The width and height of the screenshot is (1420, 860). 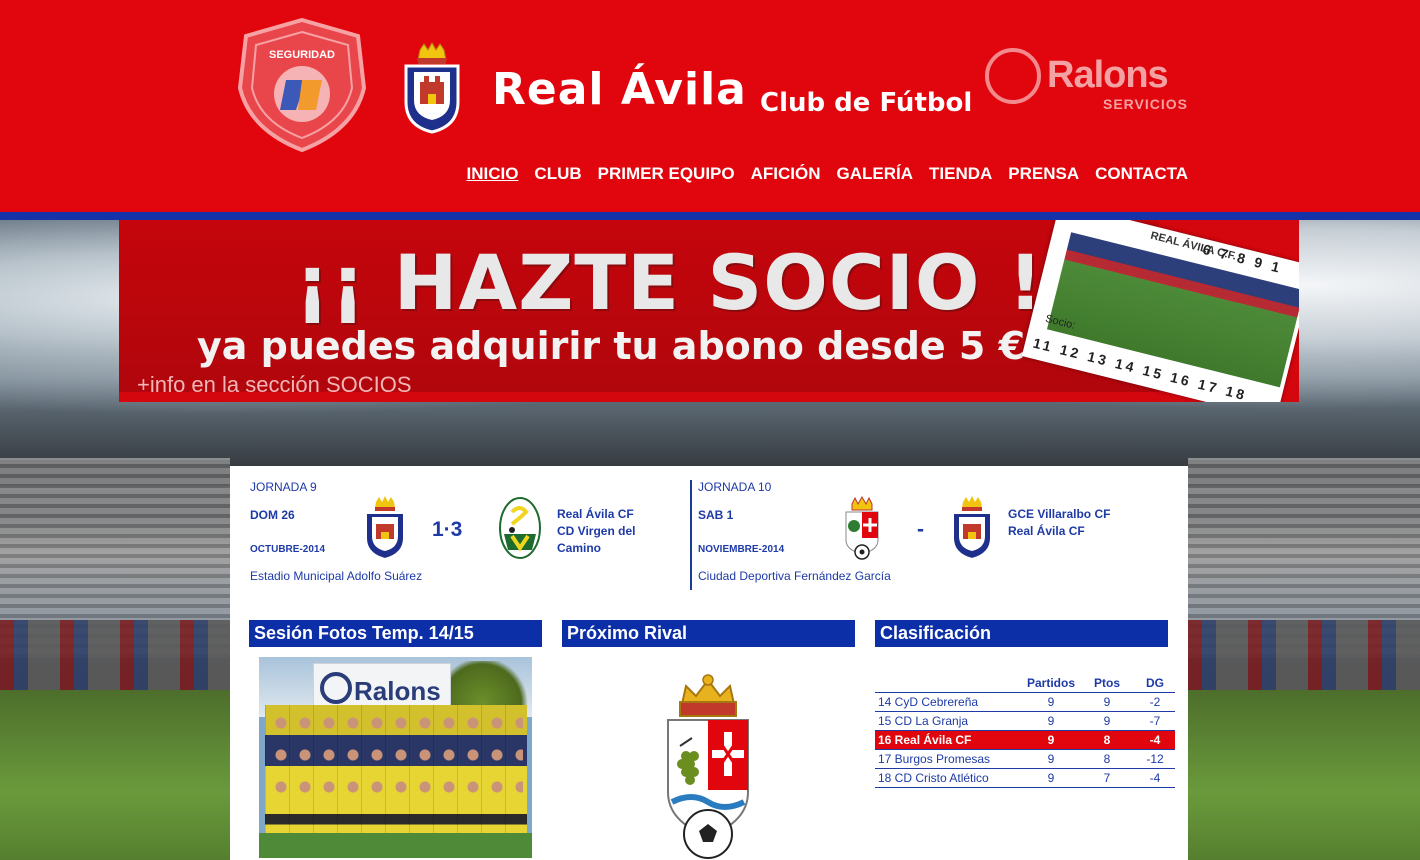 I want to click on promo-info: +info en la sección SOCIOS, so click(x=274, y=384).